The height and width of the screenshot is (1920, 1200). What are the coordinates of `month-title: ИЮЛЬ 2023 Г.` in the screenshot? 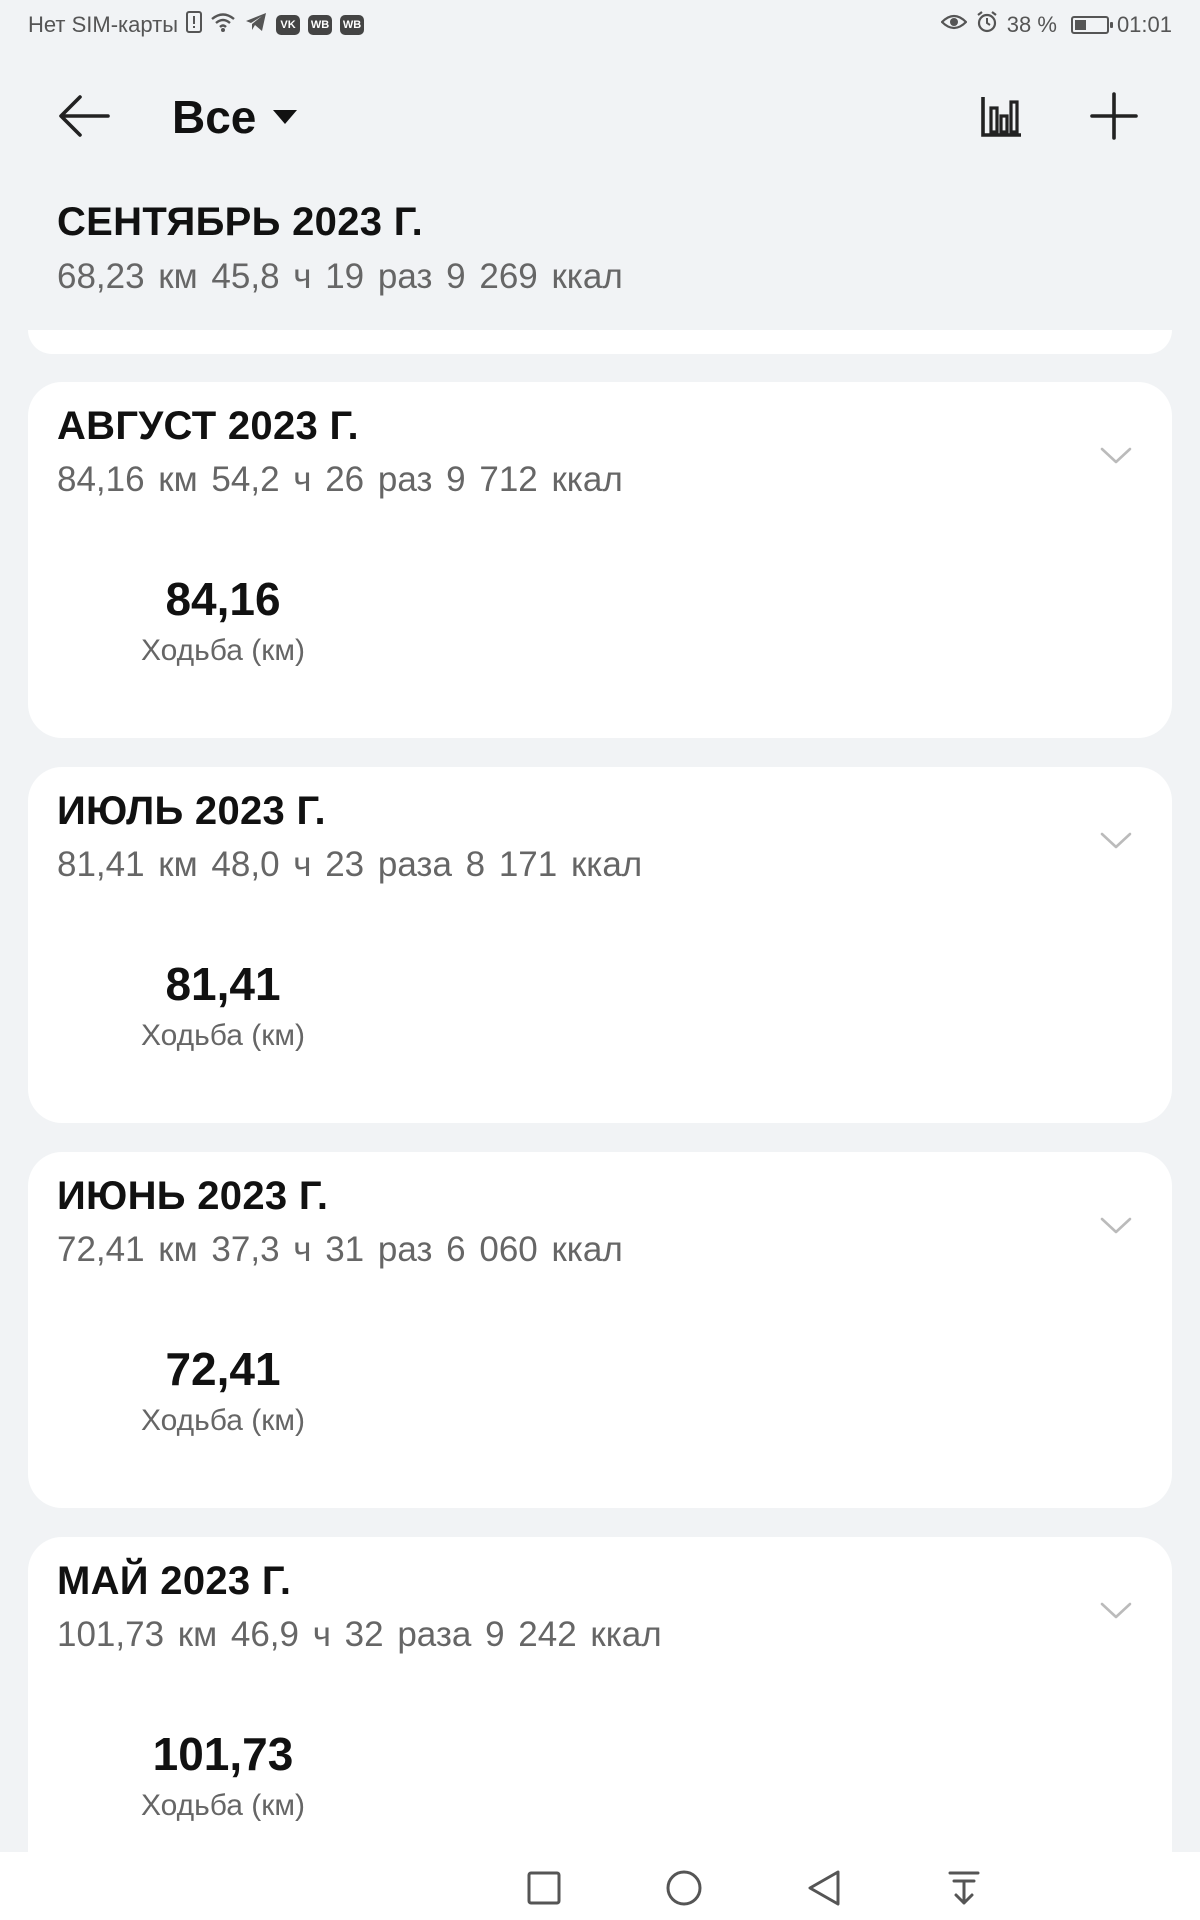 It's located at (191, 811).